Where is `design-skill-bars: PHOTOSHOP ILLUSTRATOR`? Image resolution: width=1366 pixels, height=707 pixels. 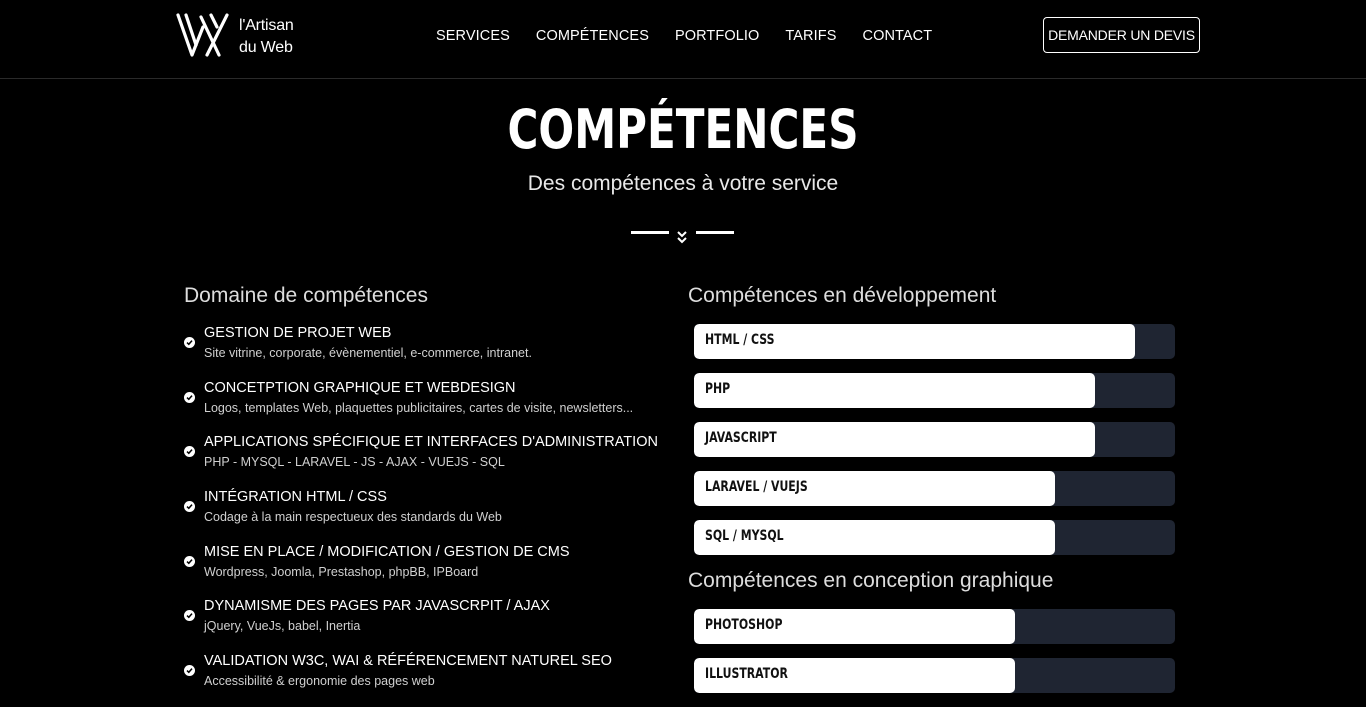 design-skill-bars: PHOTOSHOP ILLUSTRATOR is located at coordinates (934, 658).